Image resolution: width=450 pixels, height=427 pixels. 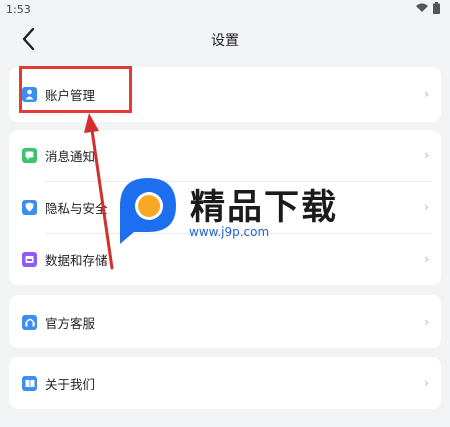 I want to click on watermark-title: 精品下载, so click(x=264, y=208).